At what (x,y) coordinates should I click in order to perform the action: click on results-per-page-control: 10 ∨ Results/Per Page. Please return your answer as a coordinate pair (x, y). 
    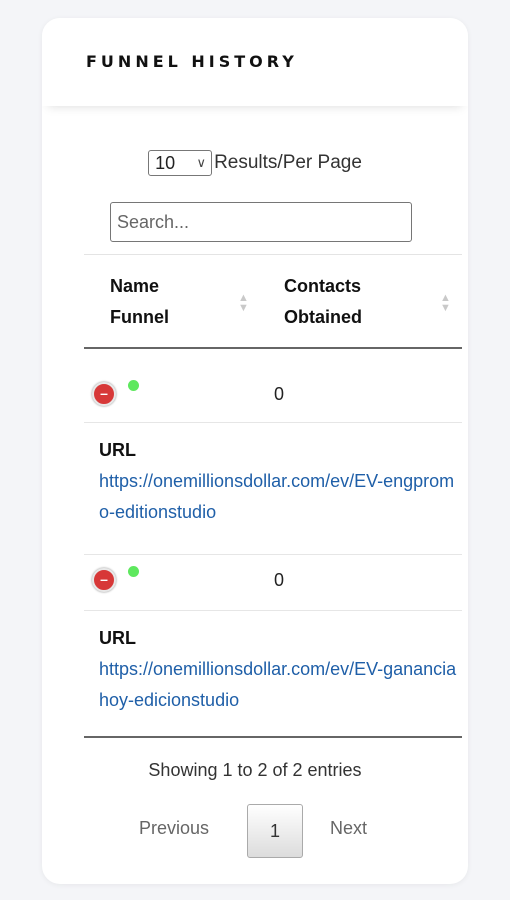
    Looking at the image, I should click on (255, 163).